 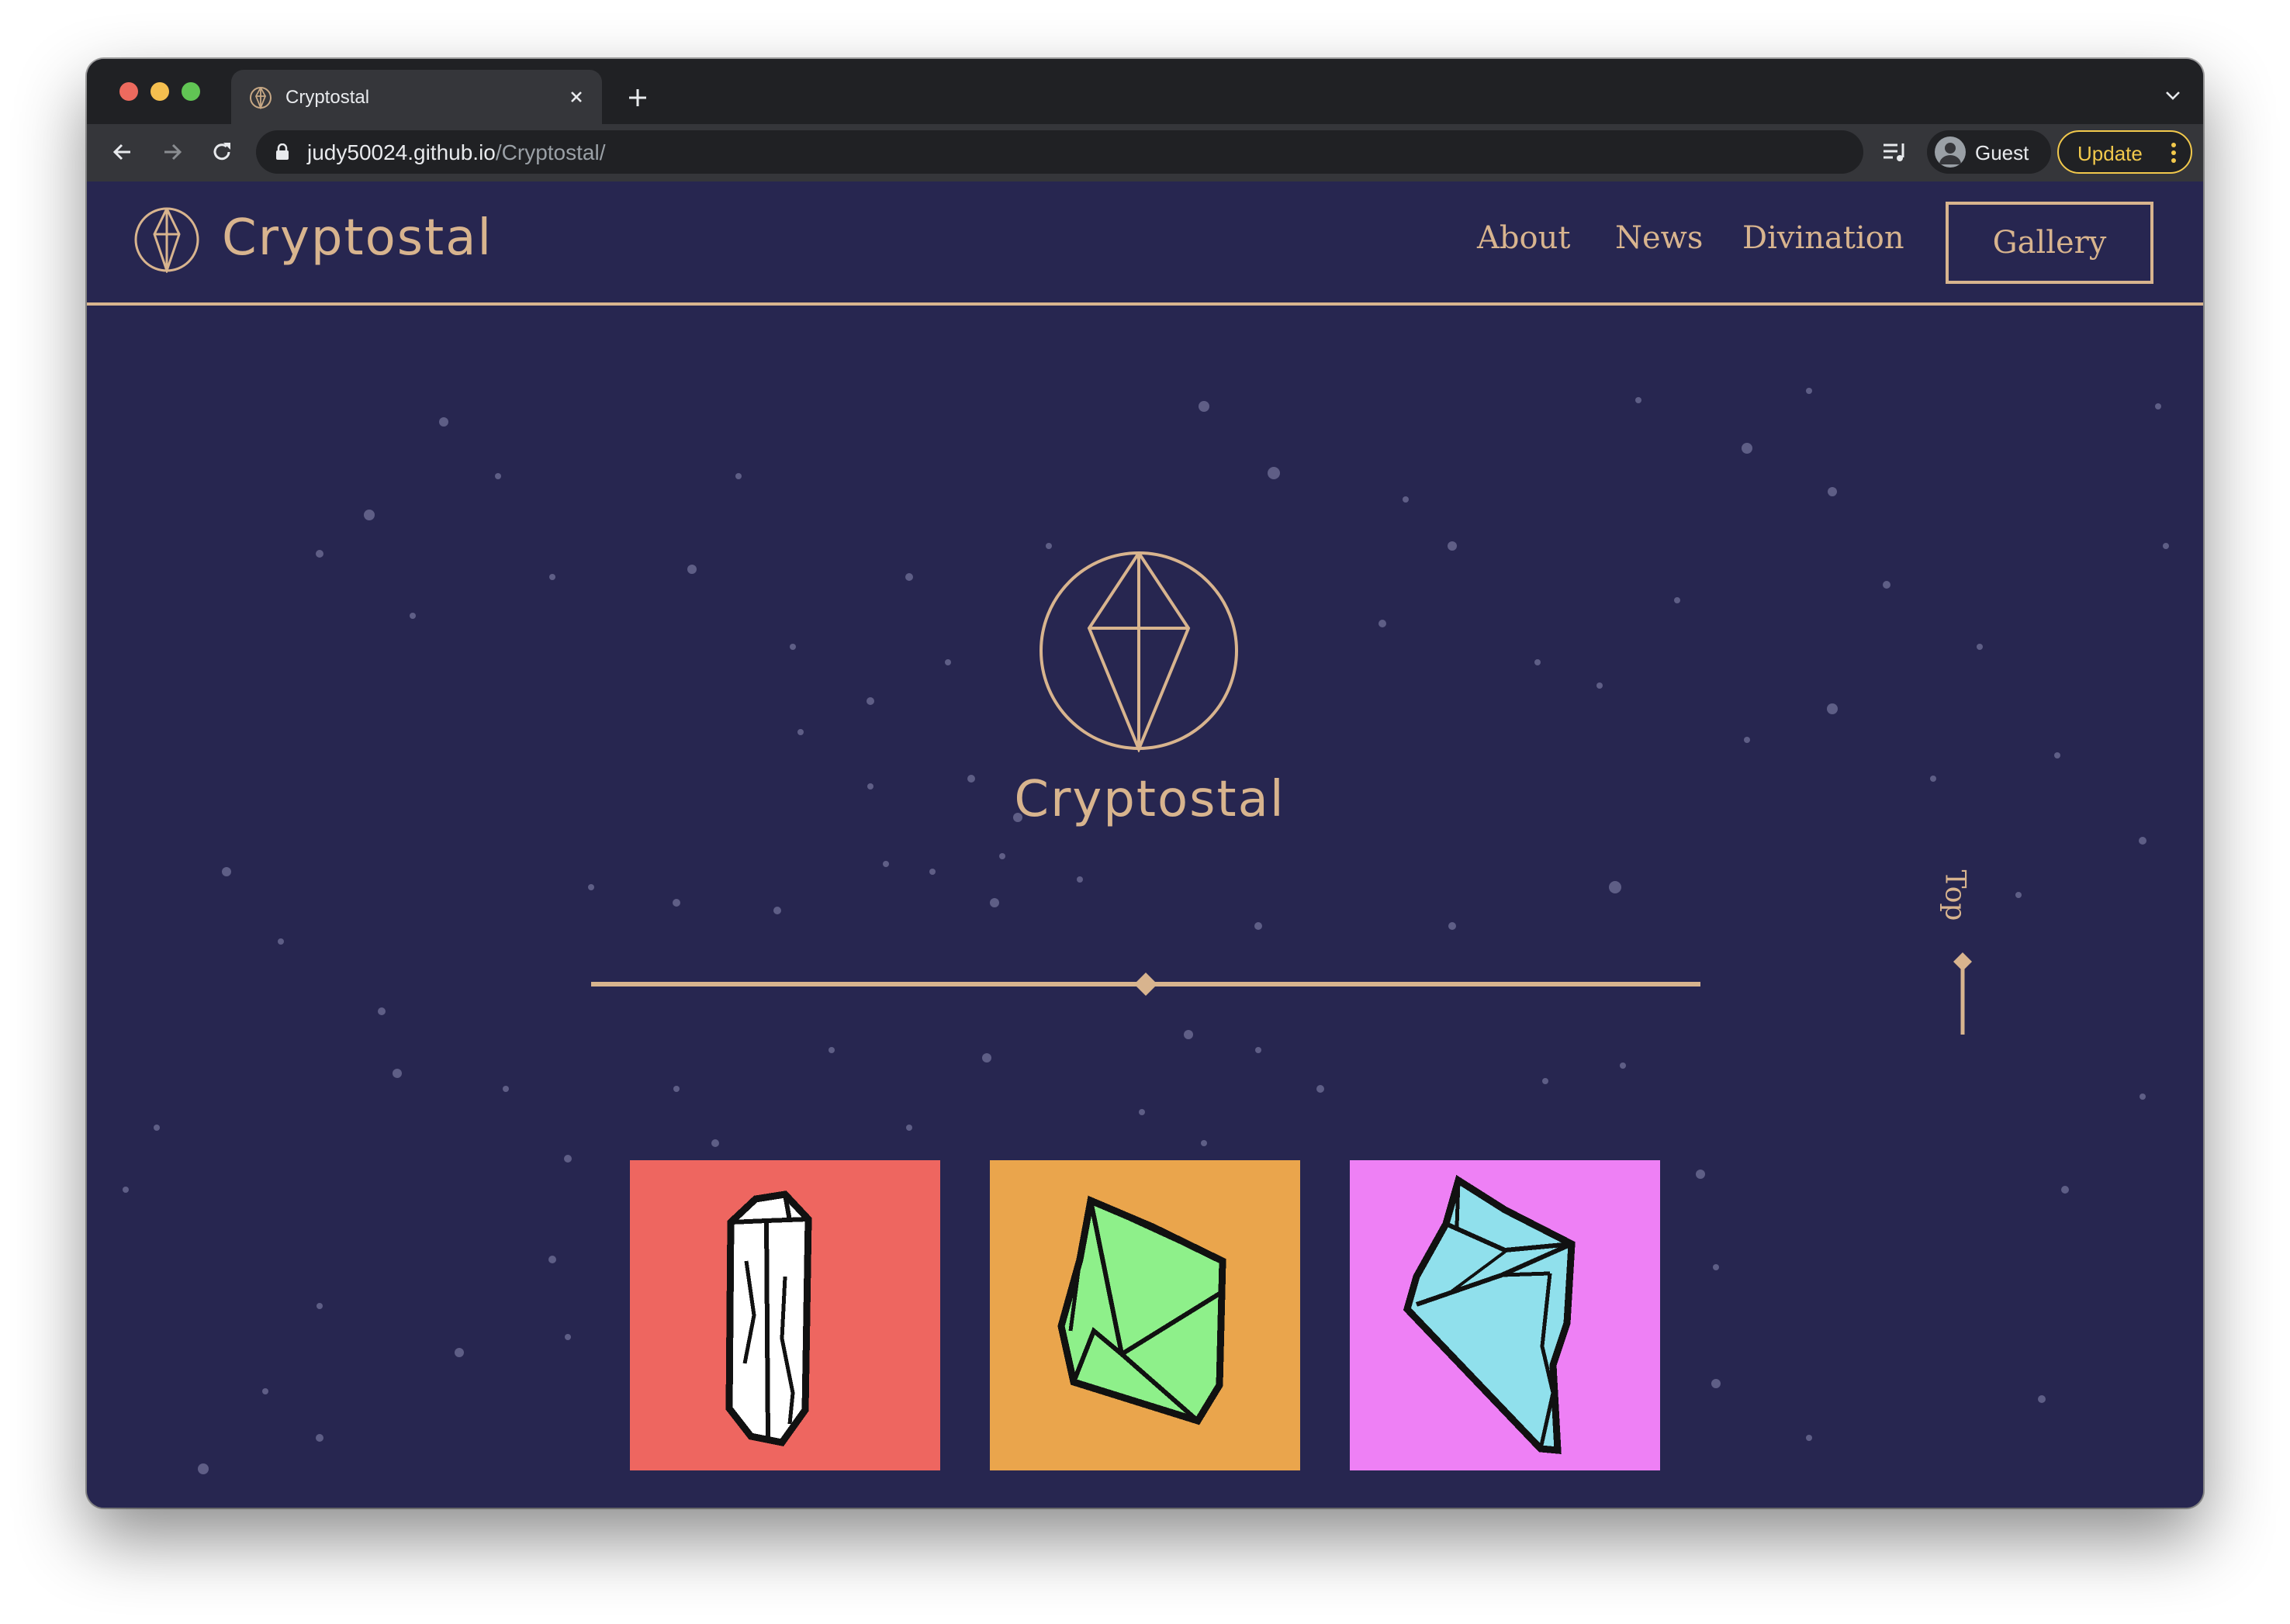 I want to click on nav-news-link: News, so click(x=1659, y=238).